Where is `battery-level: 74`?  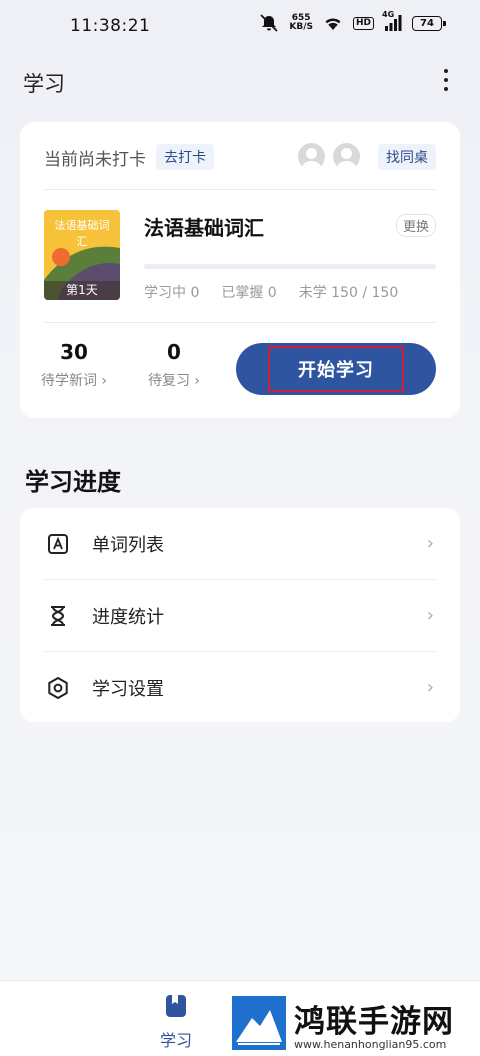 battery-level: 74 is located at coordinates (427, 23).